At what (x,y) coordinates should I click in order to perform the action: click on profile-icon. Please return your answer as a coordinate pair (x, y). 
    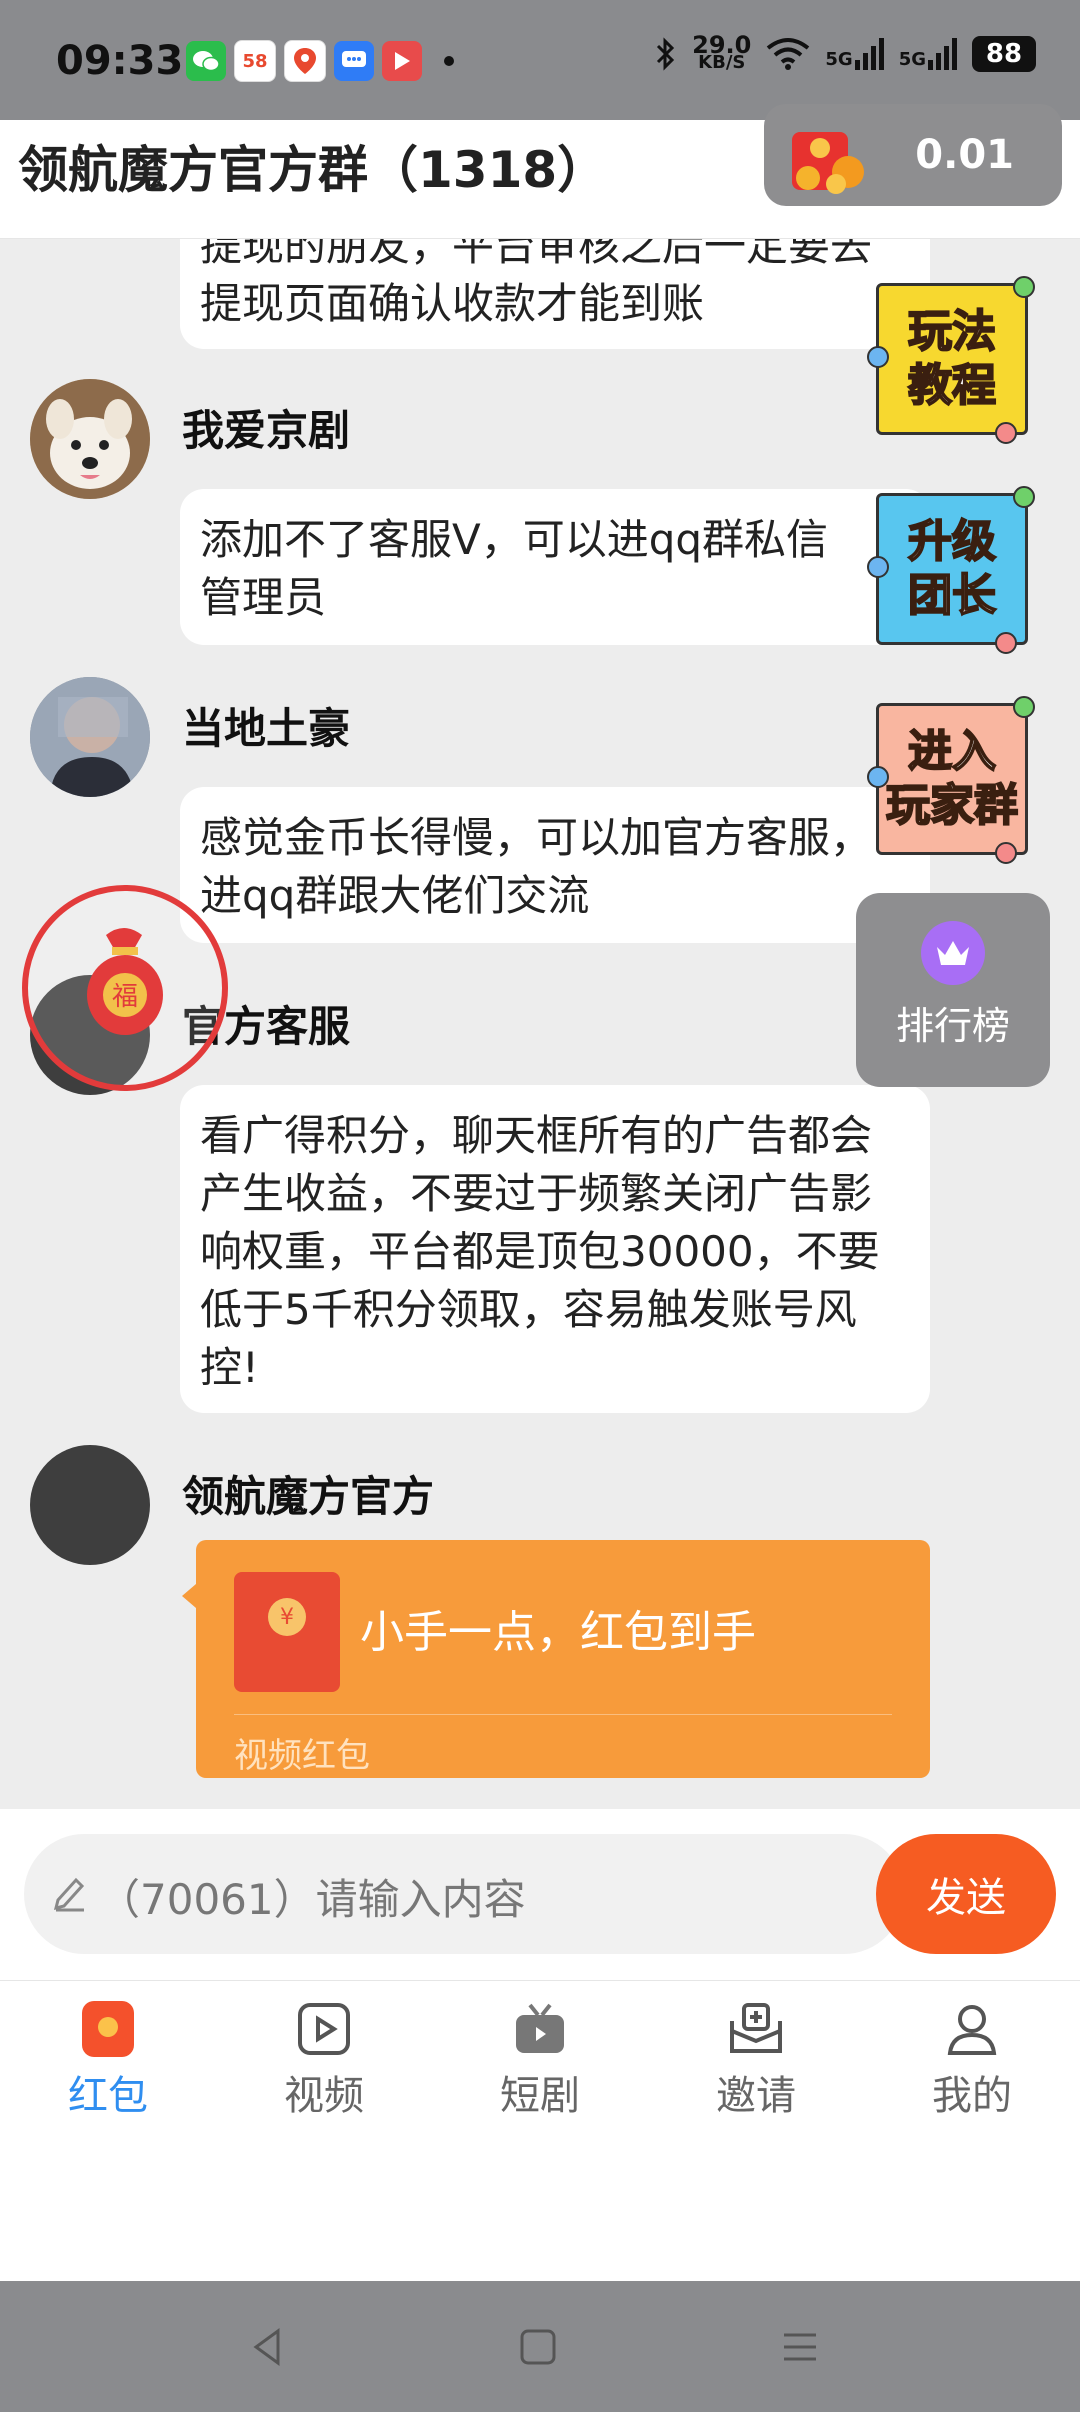
    Looking at the image, I should click on (972, 2029).